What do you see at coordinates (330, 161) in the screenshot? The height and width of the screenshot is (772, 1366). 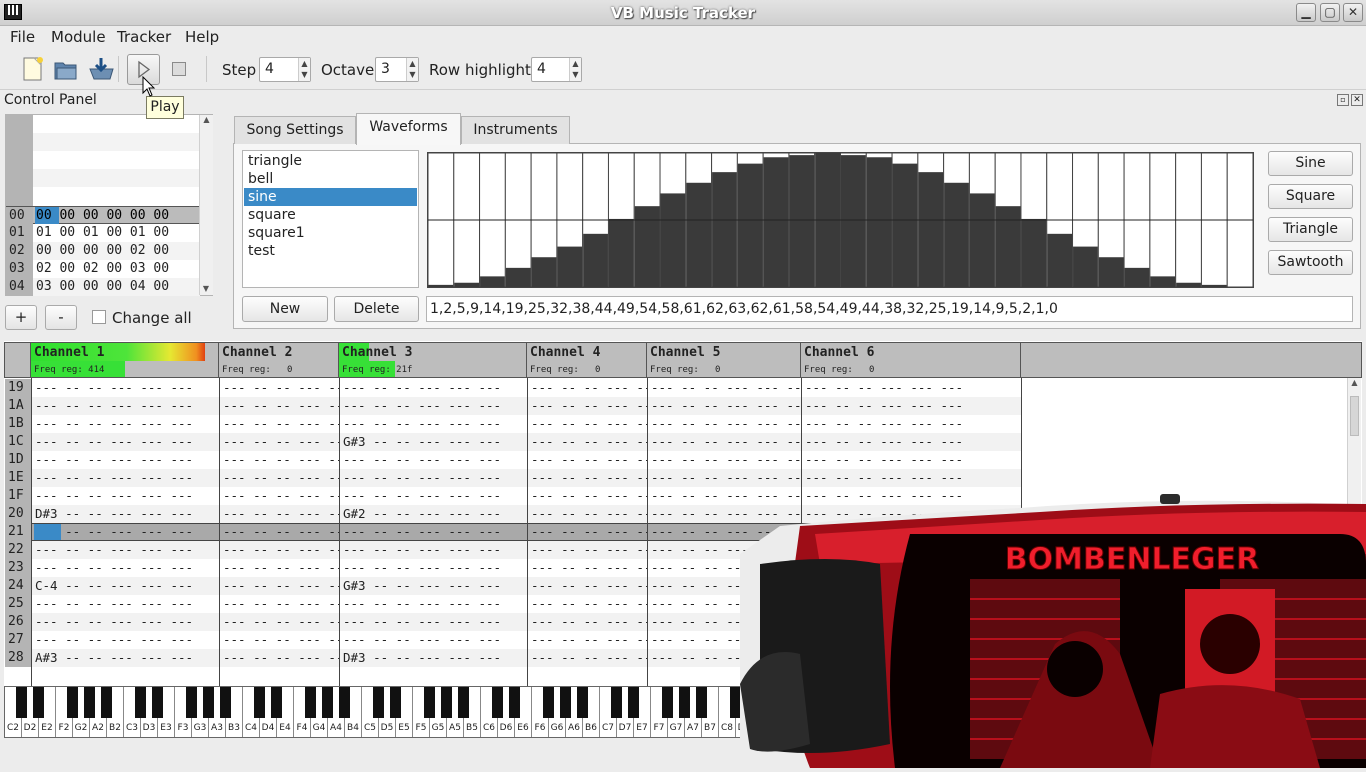 I see `waveform-item: triangle` at bounding box center [330, 161].